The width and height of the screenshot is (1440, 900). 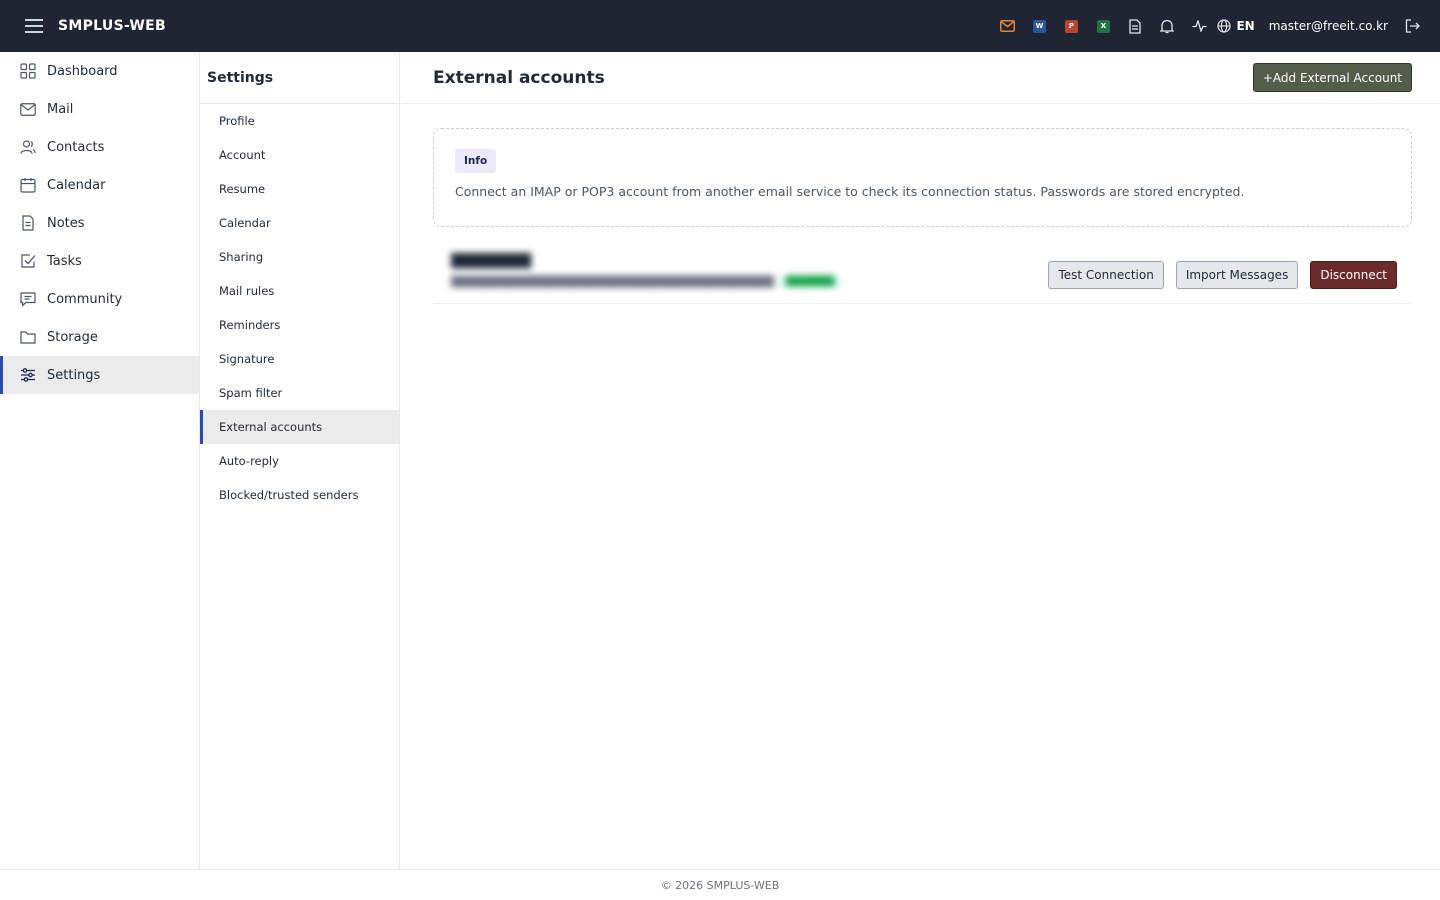 I want to click on sidebar-item-label: Contacts, so click(x=76, y=147).